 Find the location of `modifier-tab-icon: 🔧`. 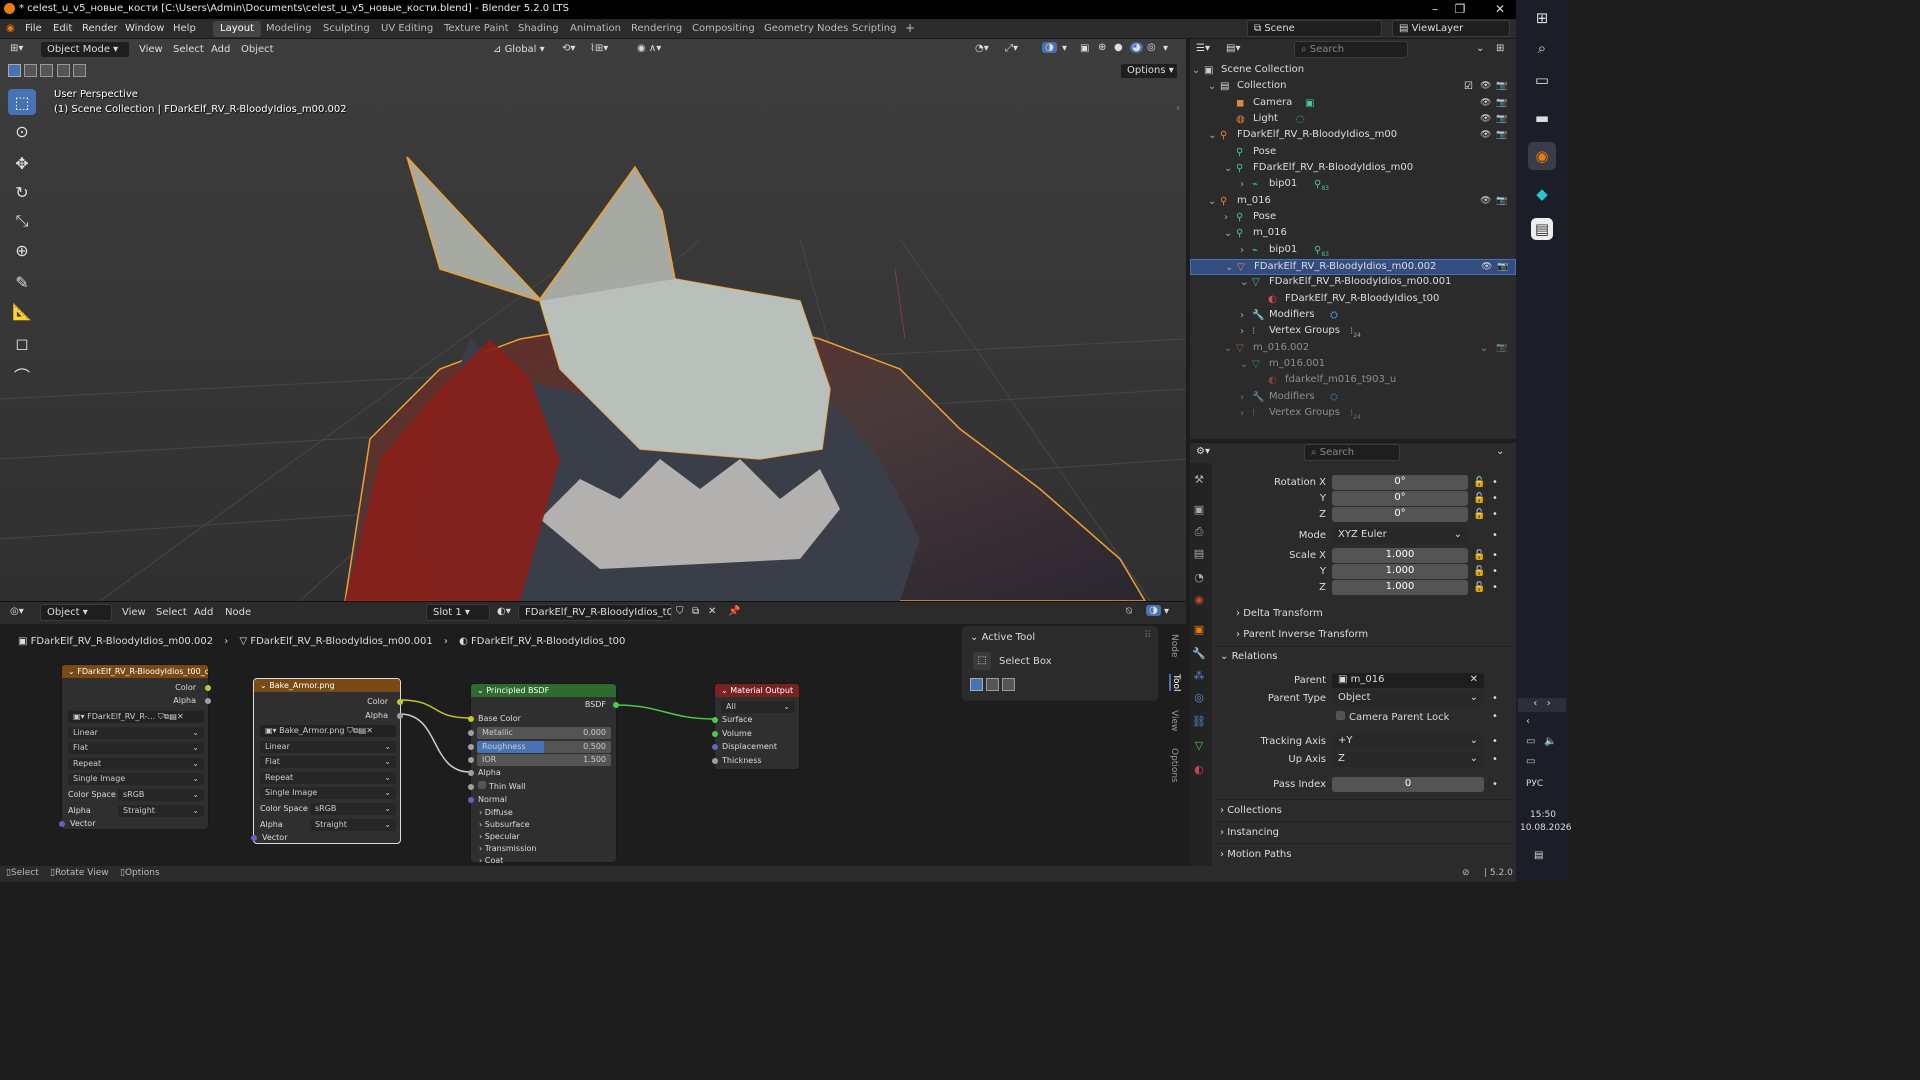

modifier-tab-icon: 🔧 is located at coordinates (1199, 655).